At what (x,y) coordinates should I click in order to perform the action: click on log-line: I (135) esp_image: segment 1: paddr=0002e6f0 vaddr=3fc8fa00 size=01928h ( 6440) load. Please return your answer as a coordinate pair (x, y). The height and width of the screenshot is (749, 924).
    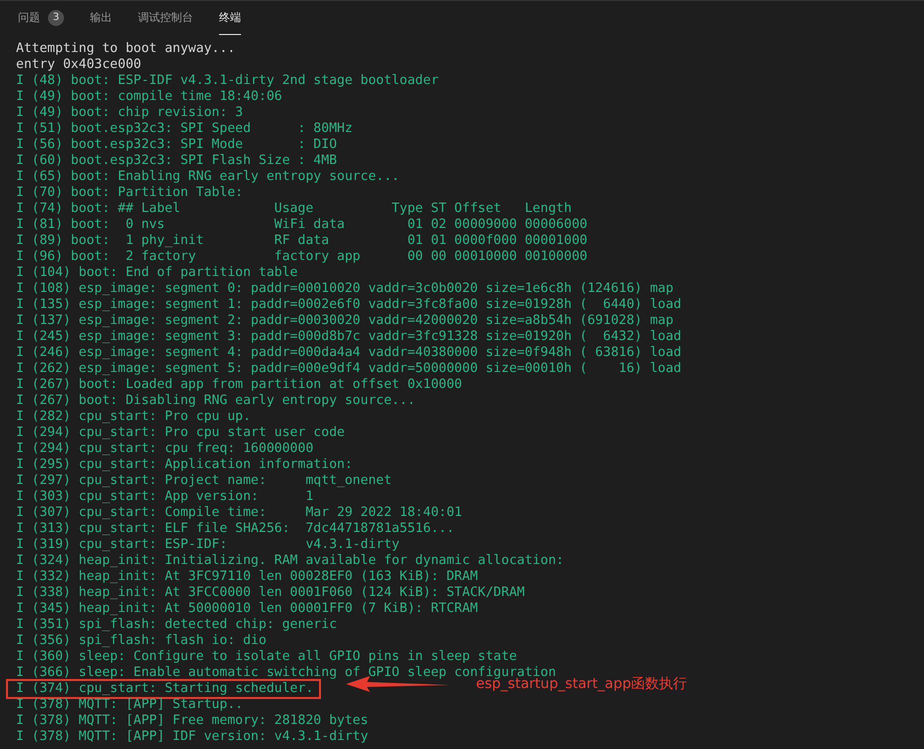
    Looking at the image, I should click on (349, 305).